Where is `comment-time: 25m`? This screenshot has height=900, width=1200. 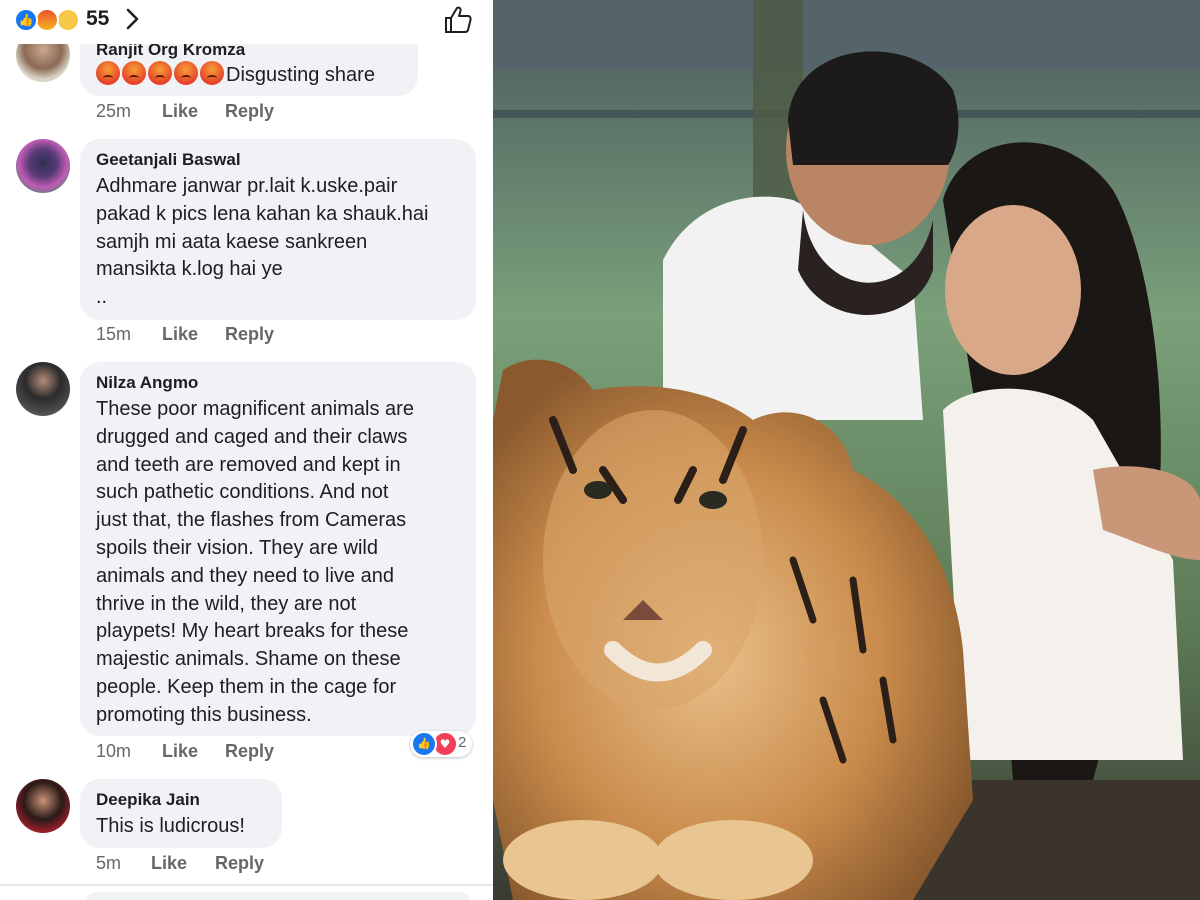
comment-time: 25m is located at coordinates (113, 111).